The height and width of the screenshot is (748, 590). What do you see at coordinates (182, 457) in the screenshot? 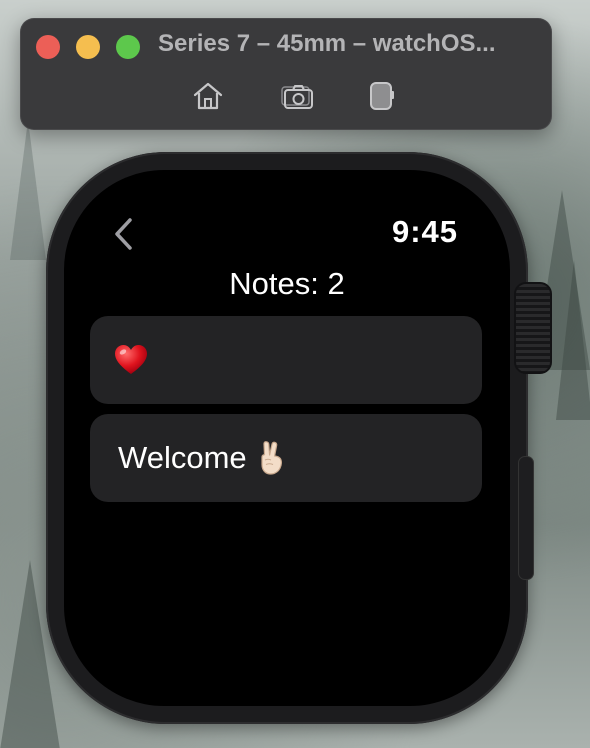
I see `note-text: Welcome` at bounding box center [182, 457].